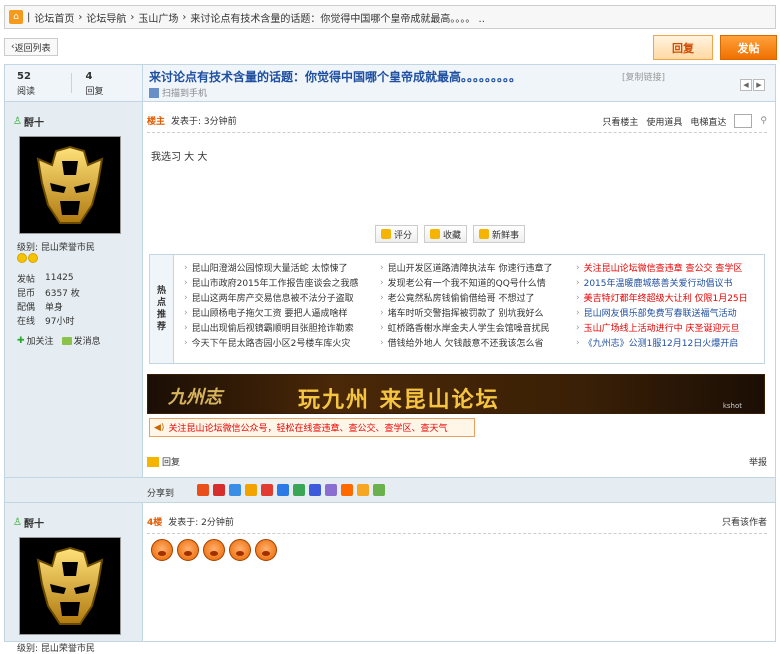 The width and height of the screenshot is (780, 654). What do you see at coordinates (71, 83) in the screenshot?
I see `stats-divider` at bounding box center [71, 83].